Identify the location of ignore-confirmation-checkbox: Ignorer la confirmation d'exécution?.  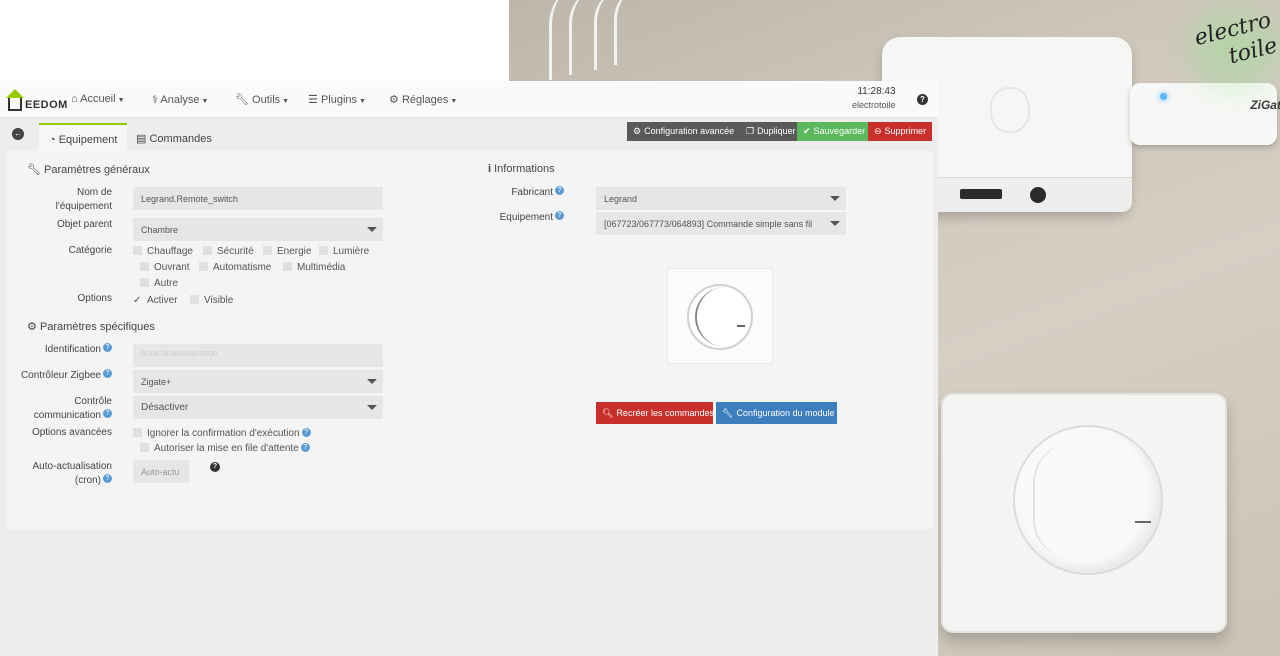
(222, 433).